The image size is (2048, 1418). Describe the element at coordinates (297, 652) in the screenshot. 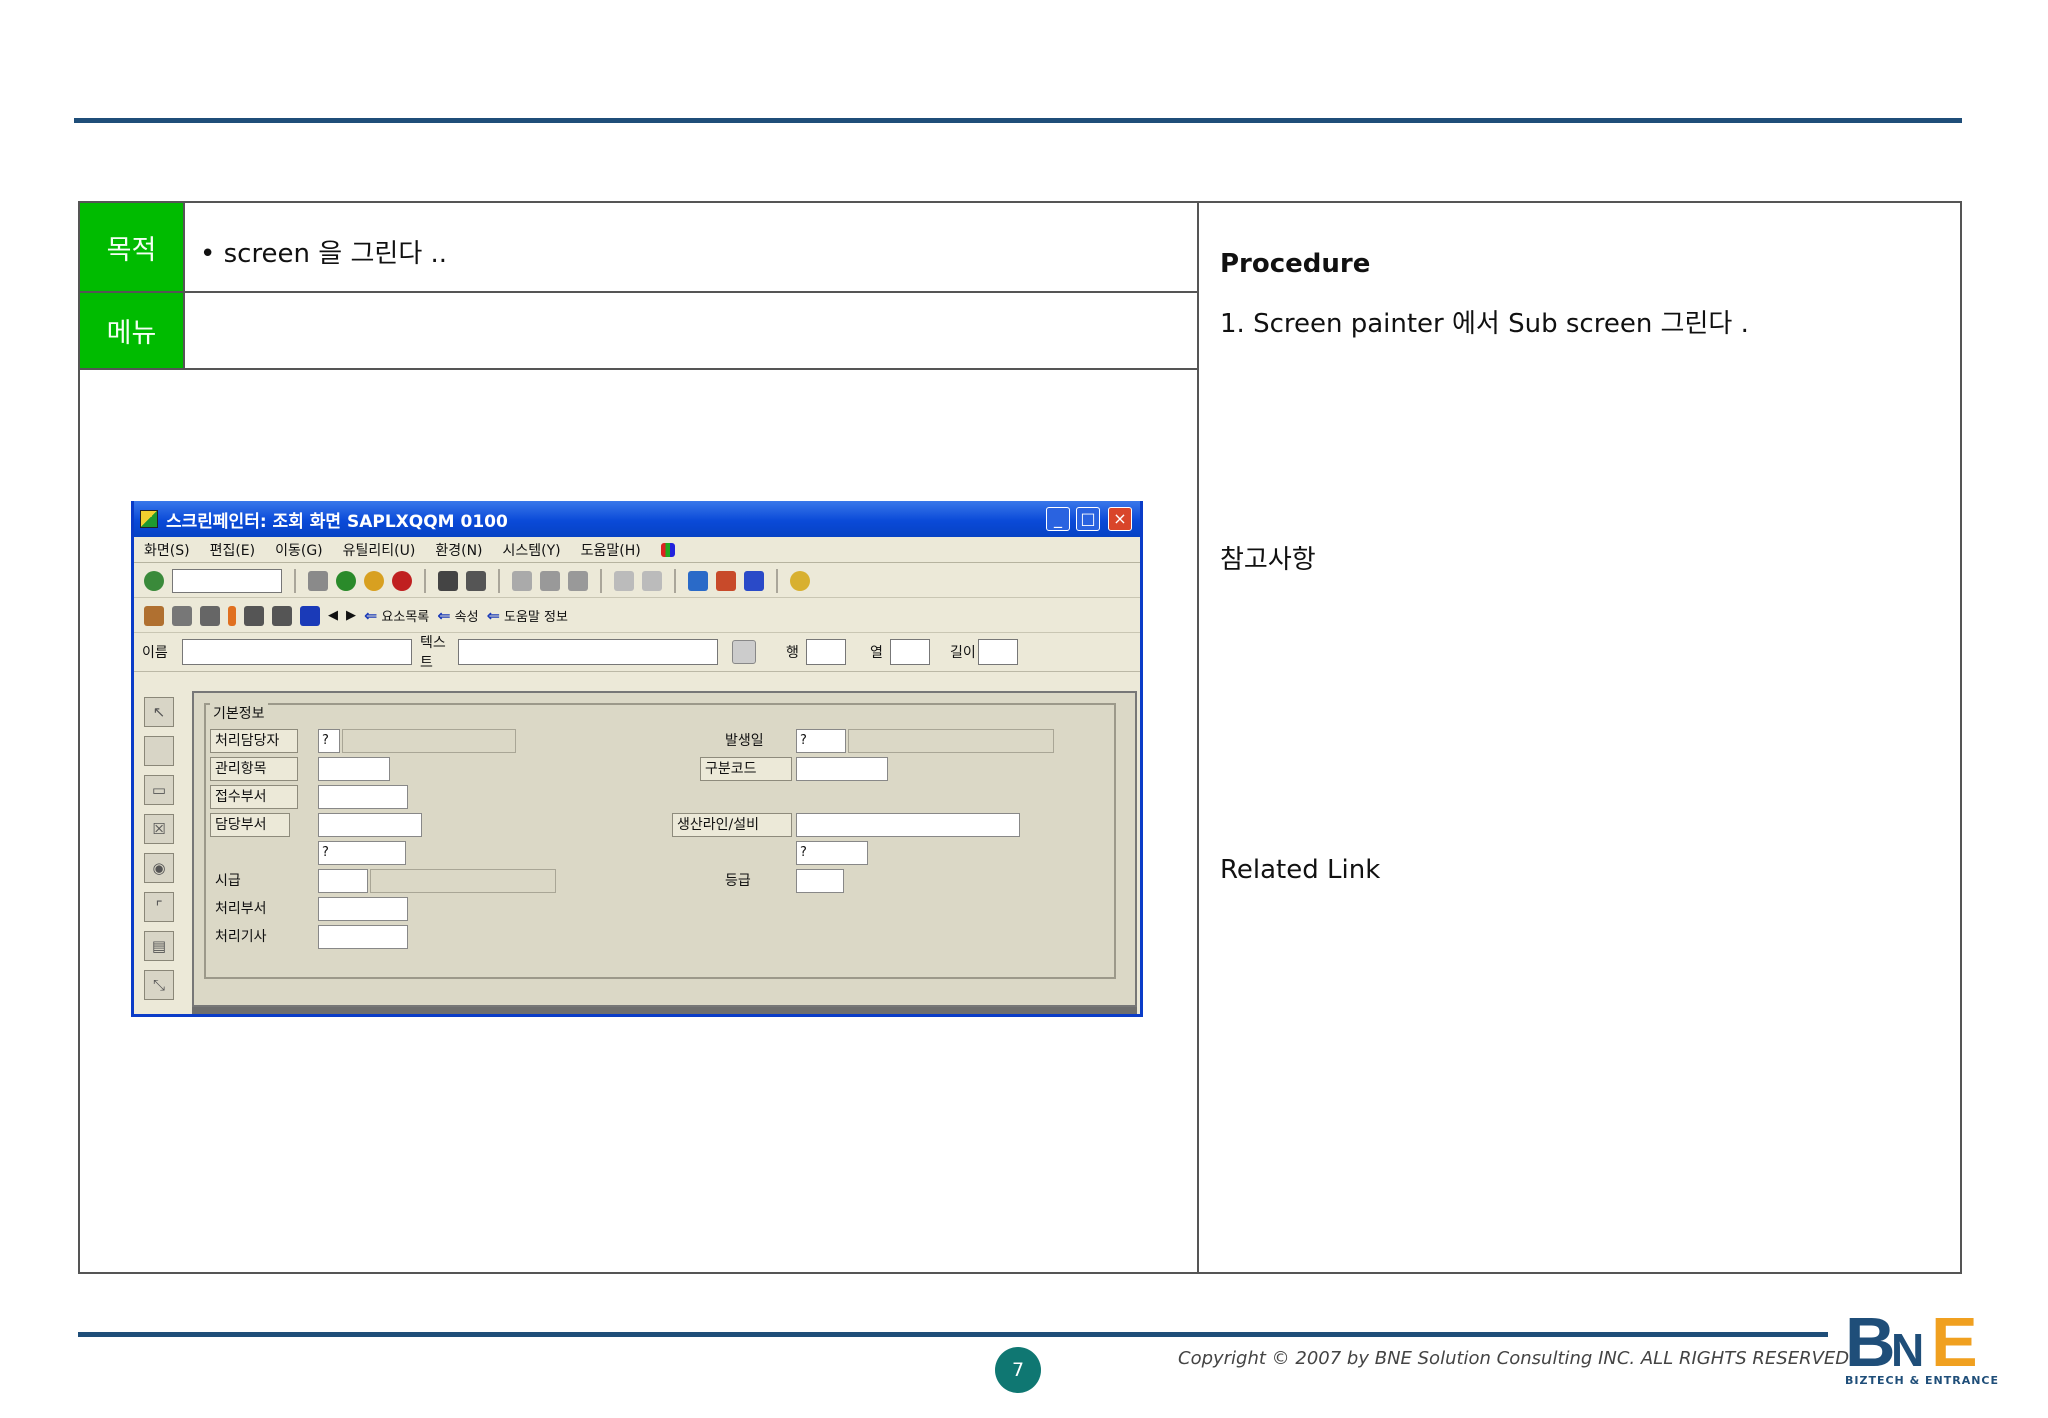

I see `name-input` at that location.